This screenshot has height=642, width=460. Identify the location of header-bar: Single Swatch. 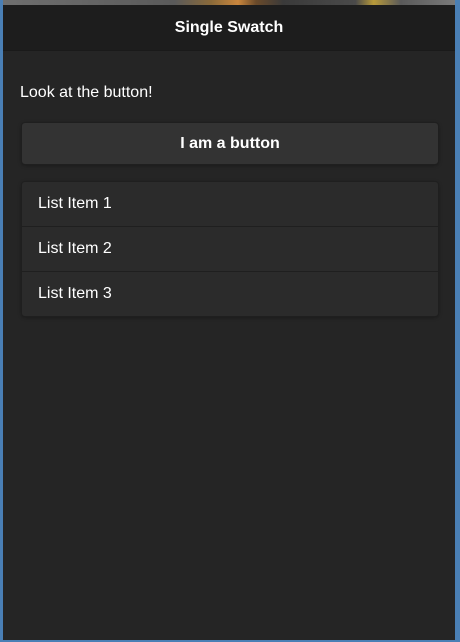
(229, 28).